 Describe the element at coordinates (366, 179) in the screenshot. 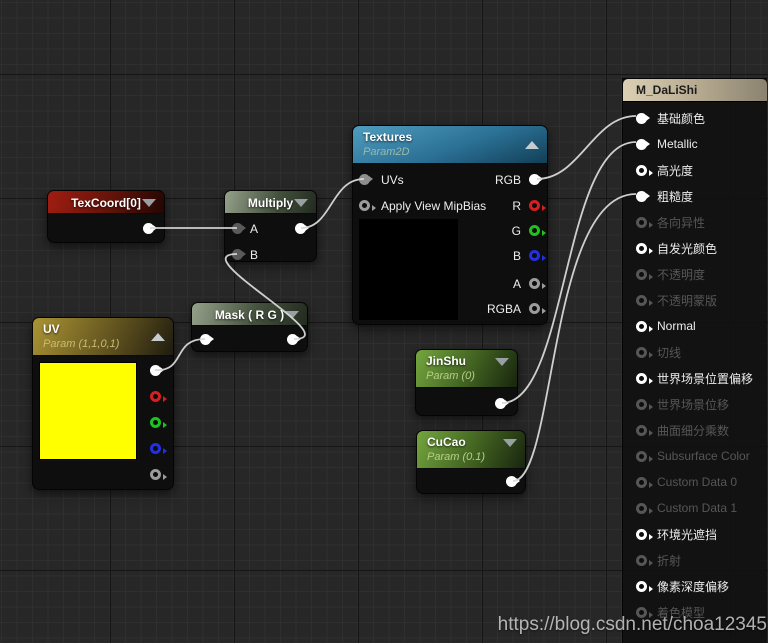

I see `pin-textures-uvs` at that location.